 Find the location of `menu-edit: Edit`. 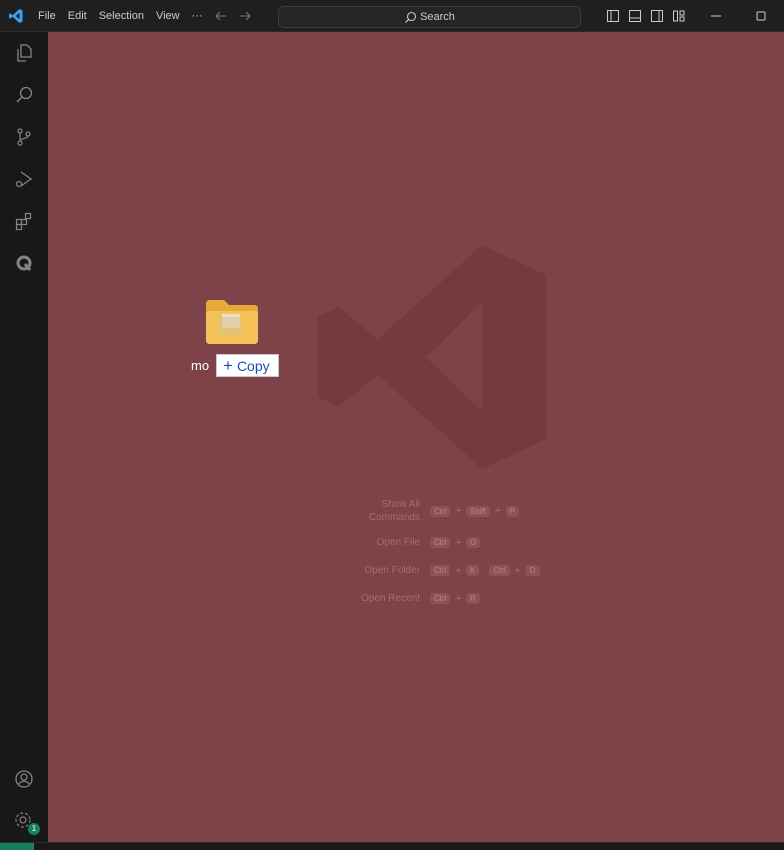

menu-edit: Edit is located at coordinates (77, 16).